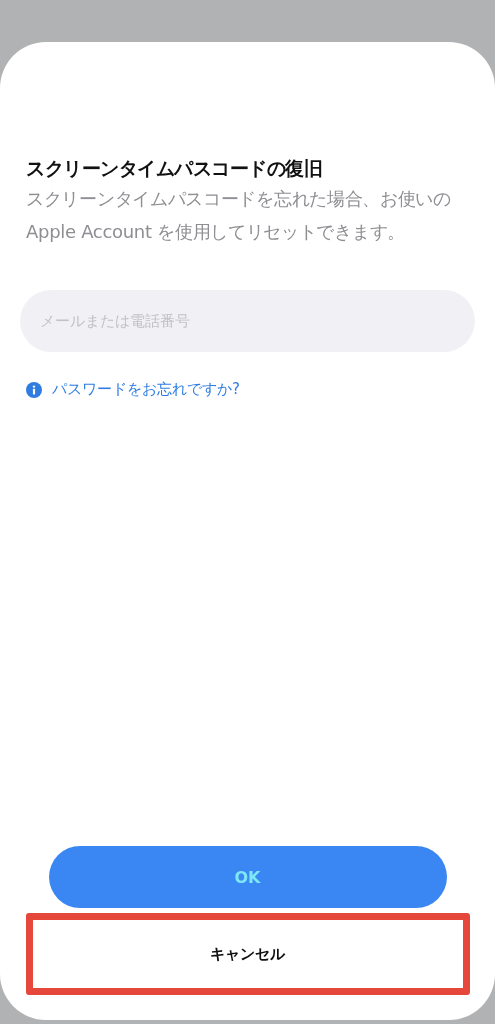  Describe the element at coordinates (146, 389) in the screenshot. I see `forgot-password-link: パスワードをお忘れですか?` at that location.